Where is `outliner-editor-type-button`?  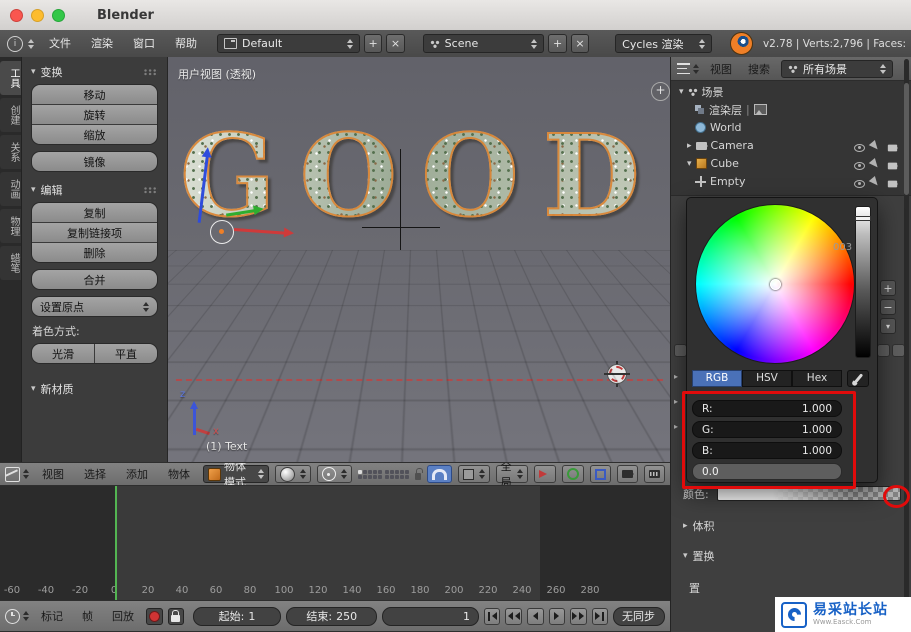 outliner-editor-type-button is located at coordinates (688, 68).